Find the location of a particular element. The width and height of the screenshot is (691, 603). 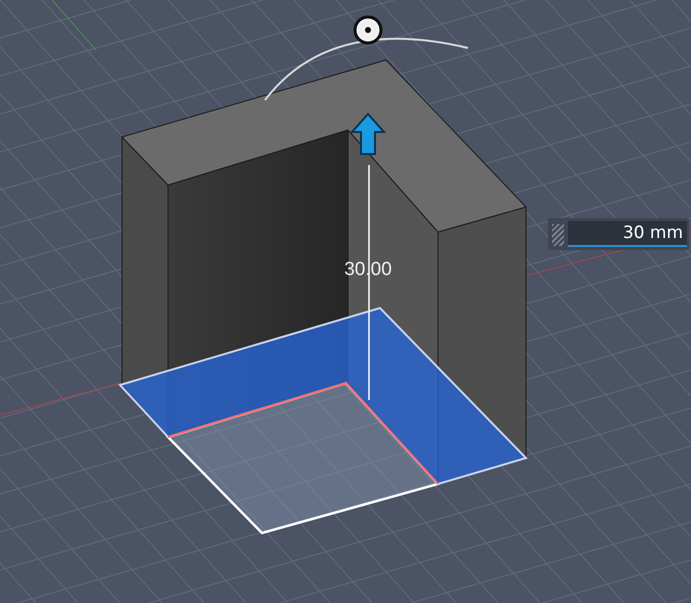

grip-handle-icon is located at coordinates (558, 235).